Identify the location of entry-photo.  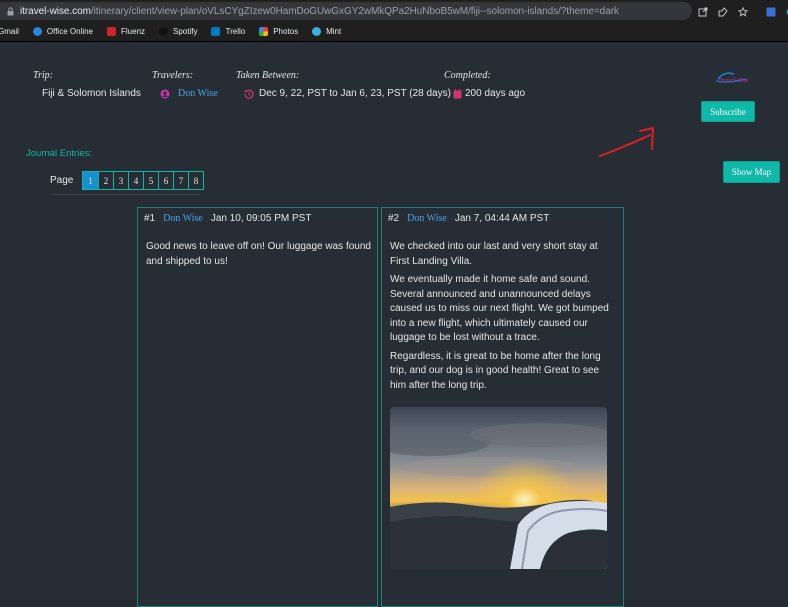
(498, 488).